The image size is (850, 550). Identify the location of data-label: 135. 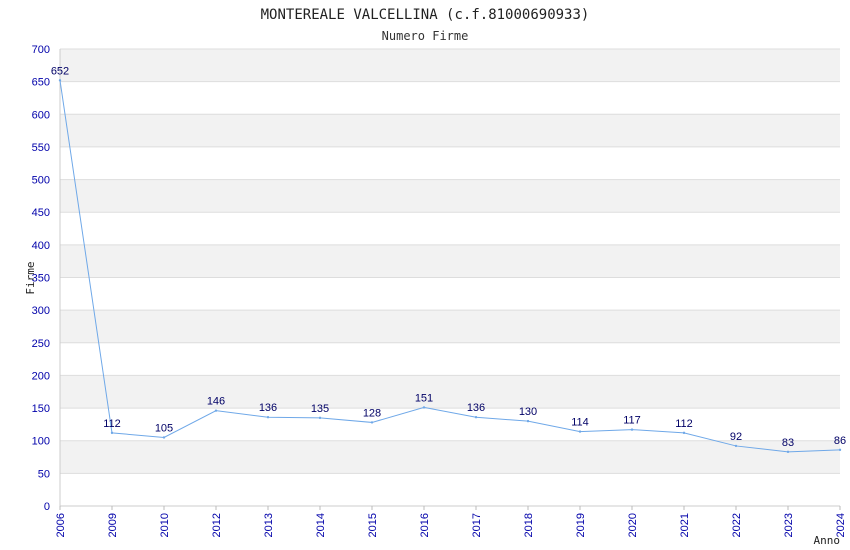
(320, 409).